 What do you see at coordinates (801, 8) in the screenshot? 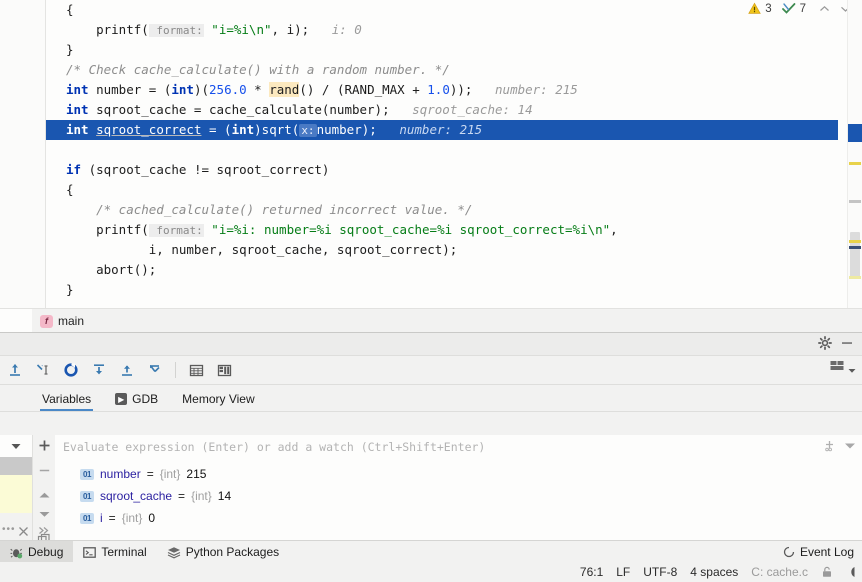
I see `inspections-widget: 3 7` at bounding box center [801, 8].